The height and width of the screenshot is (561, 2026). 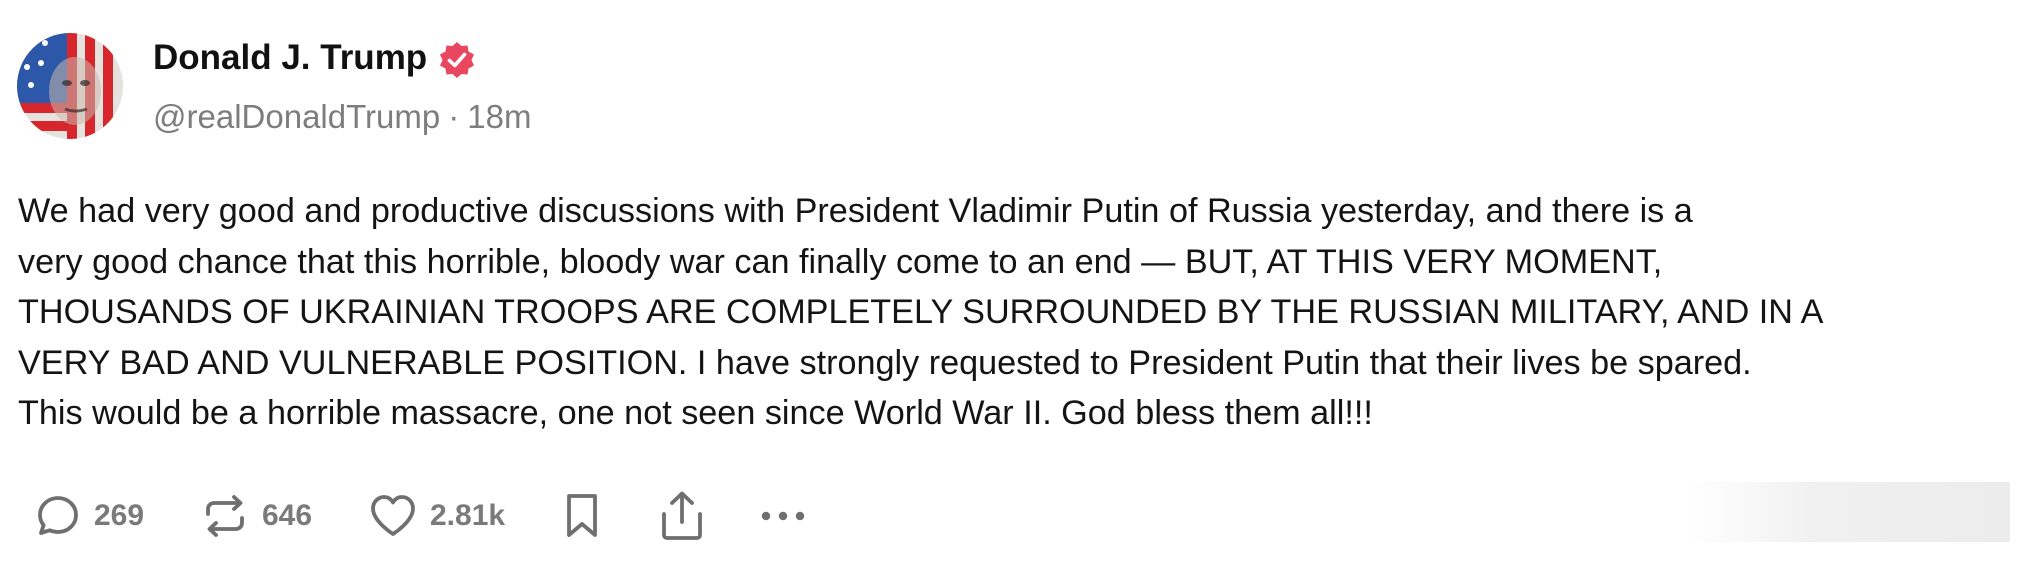 I want to click on user-handle: @realDonaldTrump, so click(x=296, y=116).